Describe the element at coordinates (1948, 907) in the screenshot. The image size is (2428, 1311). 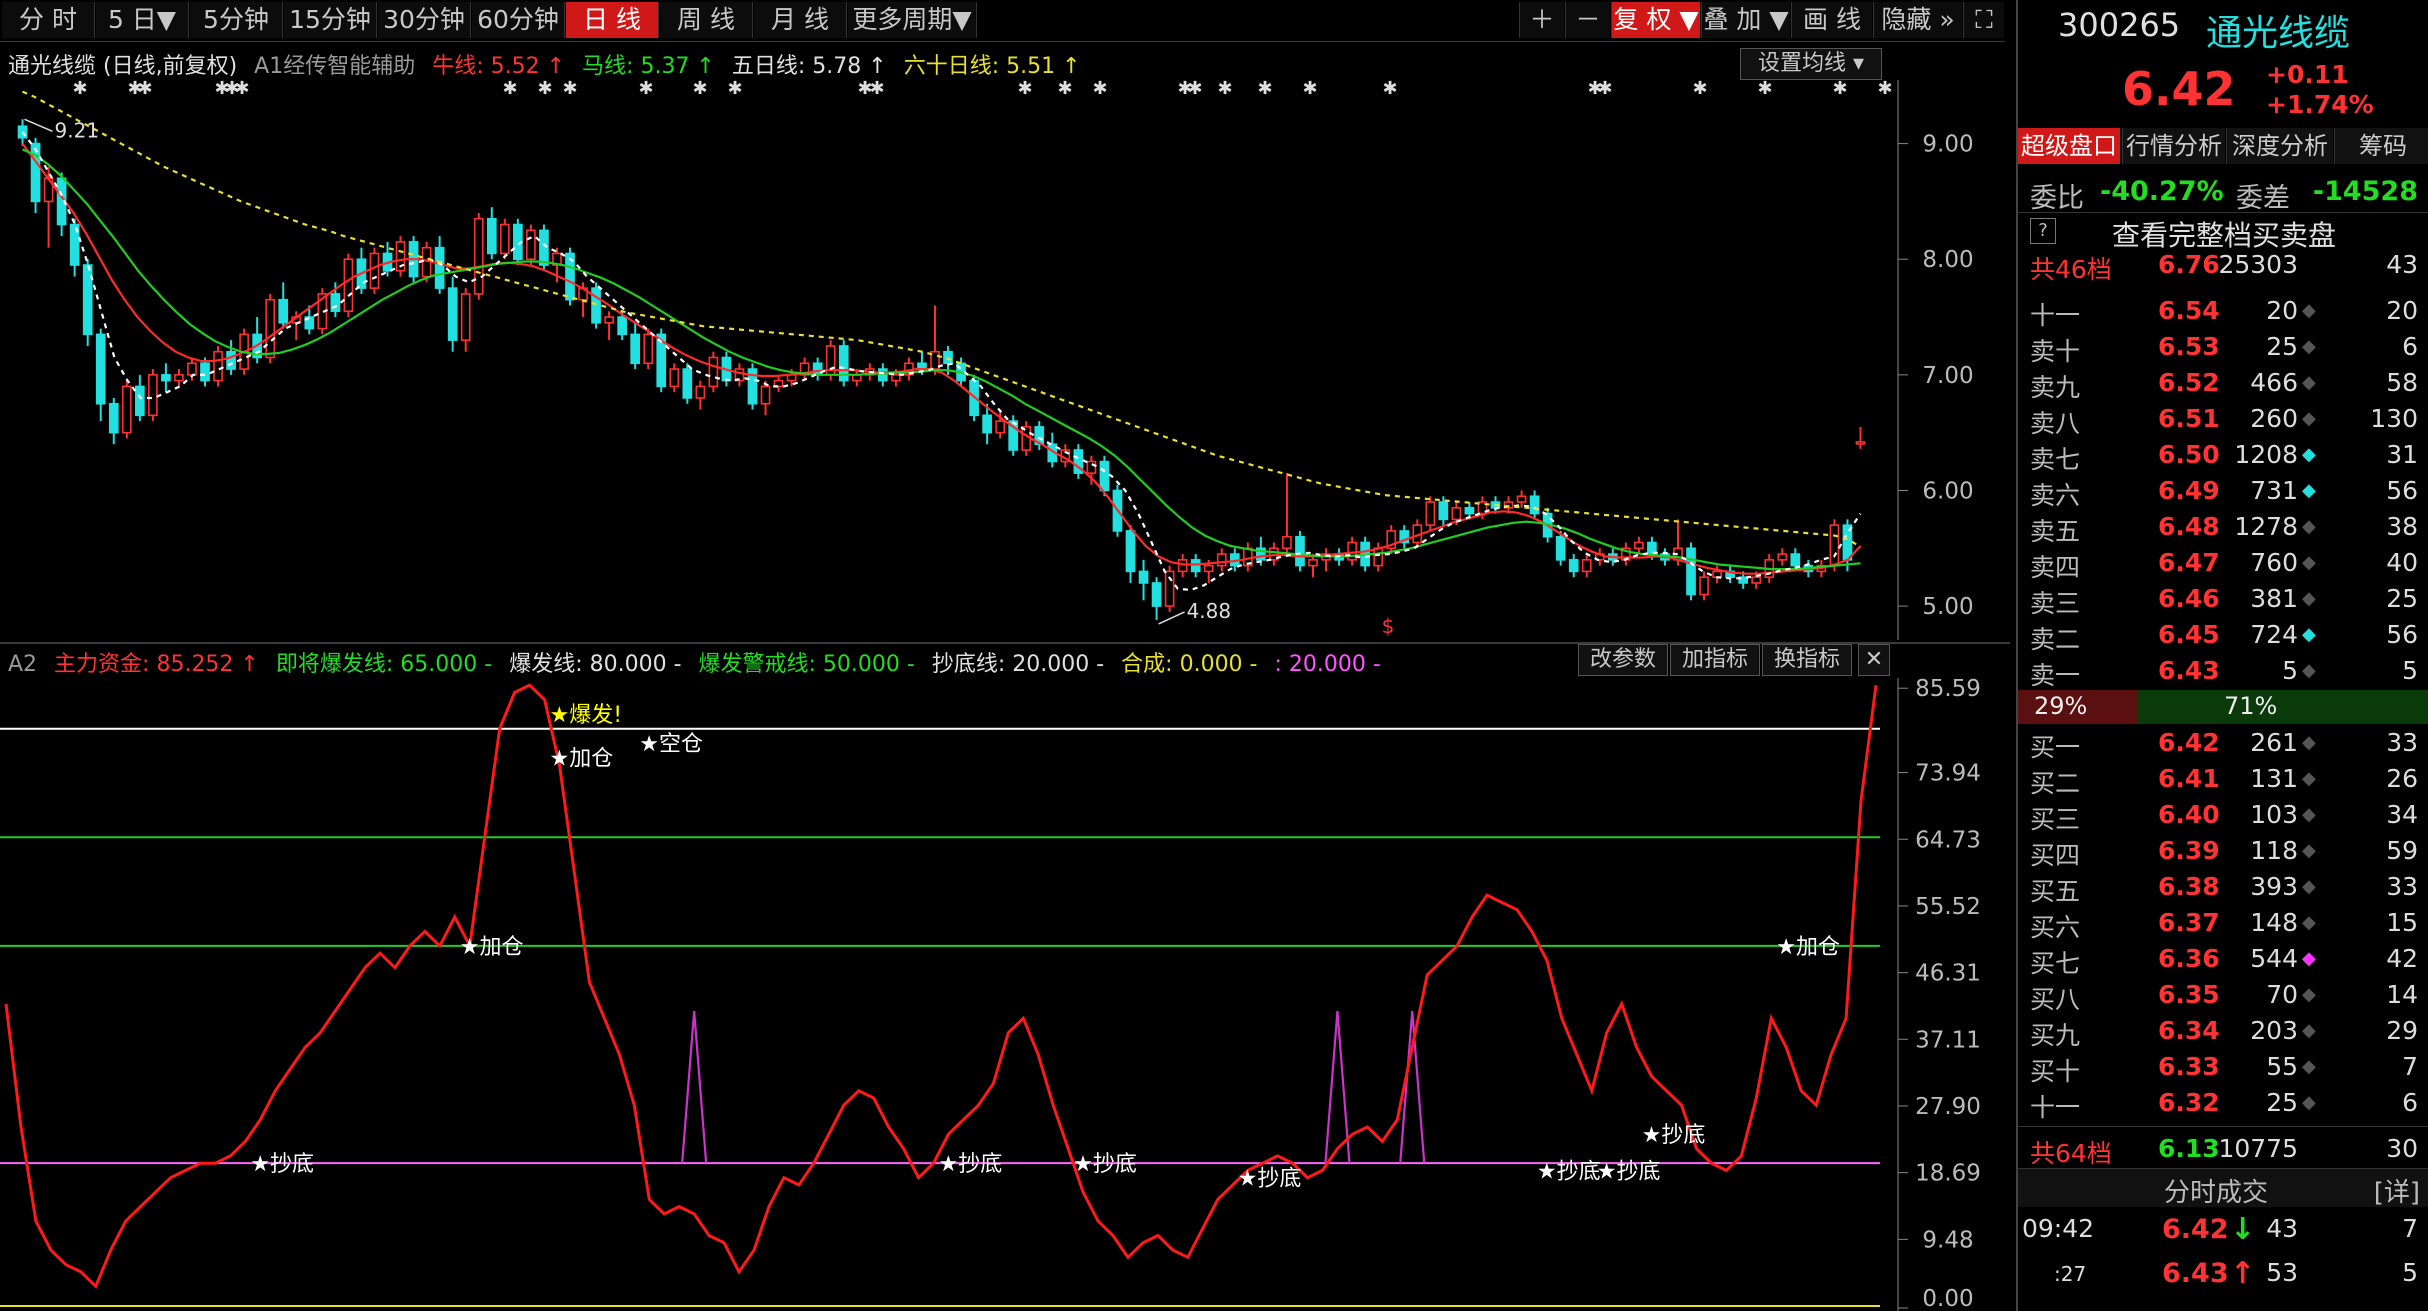
I see `indicator-tick-label: 55.52` at that location.